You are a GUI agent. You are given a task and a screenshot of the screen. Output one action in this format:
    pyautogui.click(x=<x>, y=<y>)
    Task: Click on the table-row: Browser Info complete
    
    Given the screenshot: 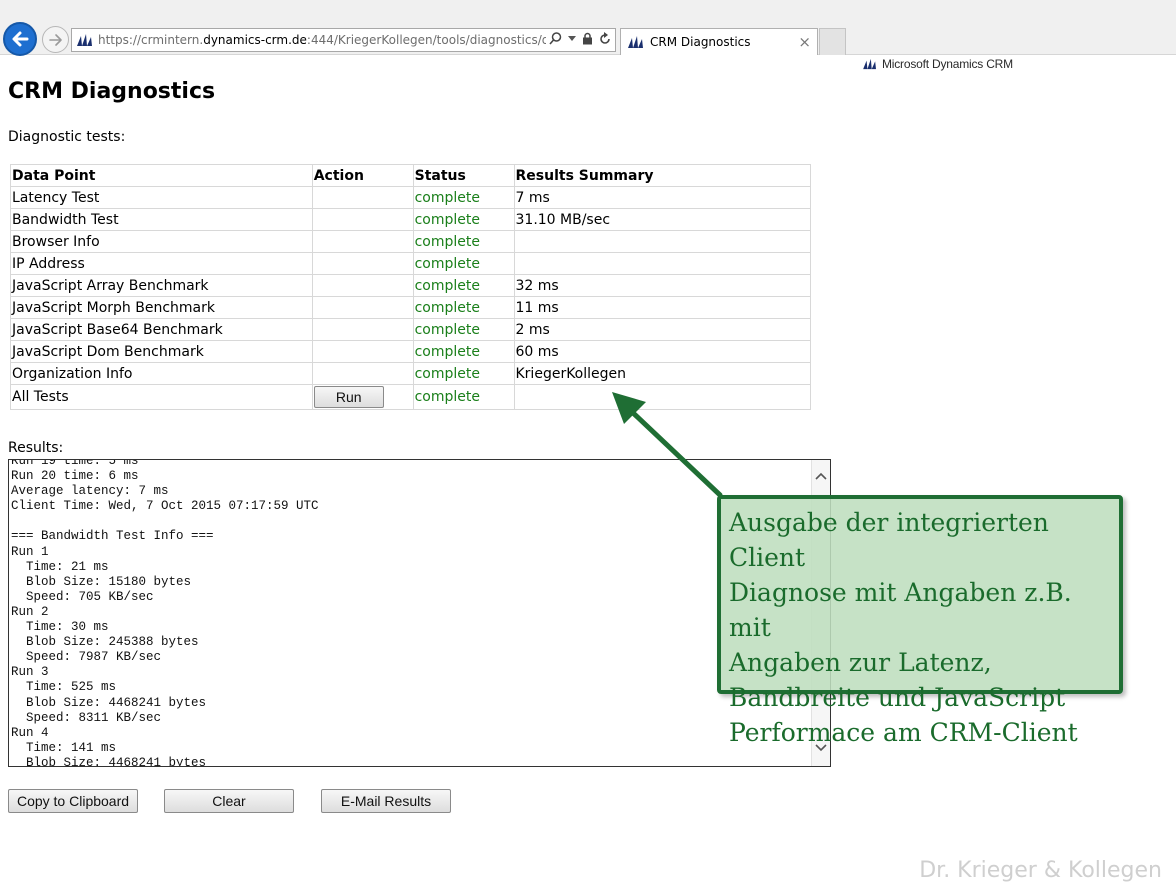 What is the action you would take?
    pyautogui.click(x=410, y=241)
    